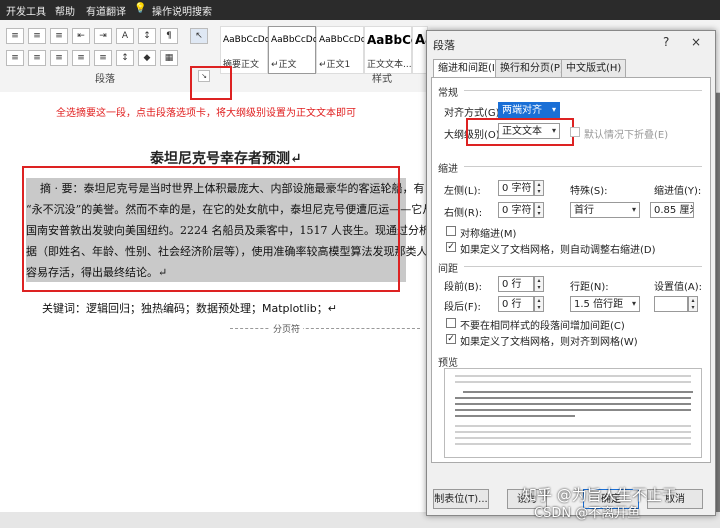 This screenshot has height=528, width=720. Describe the element at coordinates (696, 42) in the screenshot. I see `close-icon: ×` at that location.